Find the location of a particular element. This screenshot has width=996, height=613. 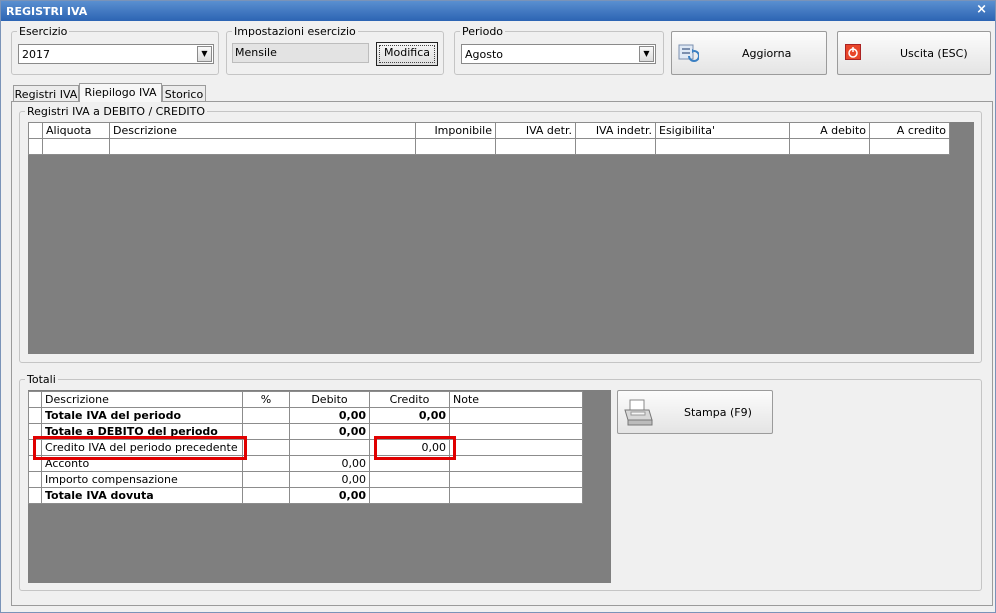

col-imponibile: Imponibile is located at coordinates (455, 130).